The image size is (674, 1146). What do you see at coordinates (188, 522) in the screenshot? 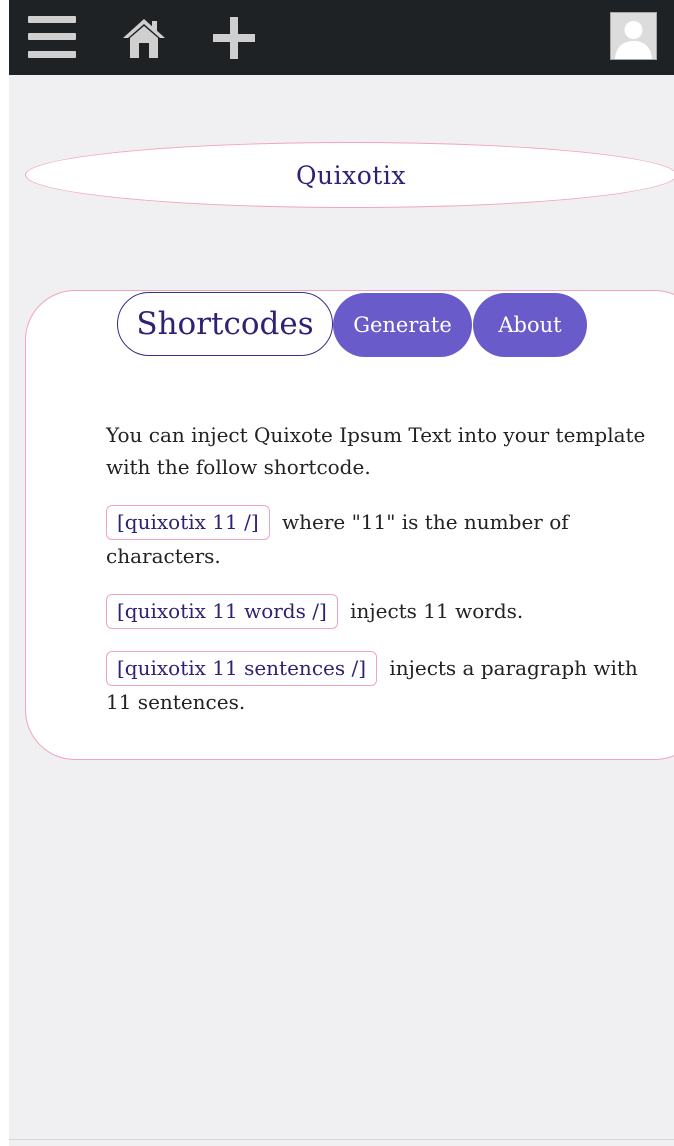
I see `shortcode-chip: [quixotix 11 /]` at bounding box center [188, 522].